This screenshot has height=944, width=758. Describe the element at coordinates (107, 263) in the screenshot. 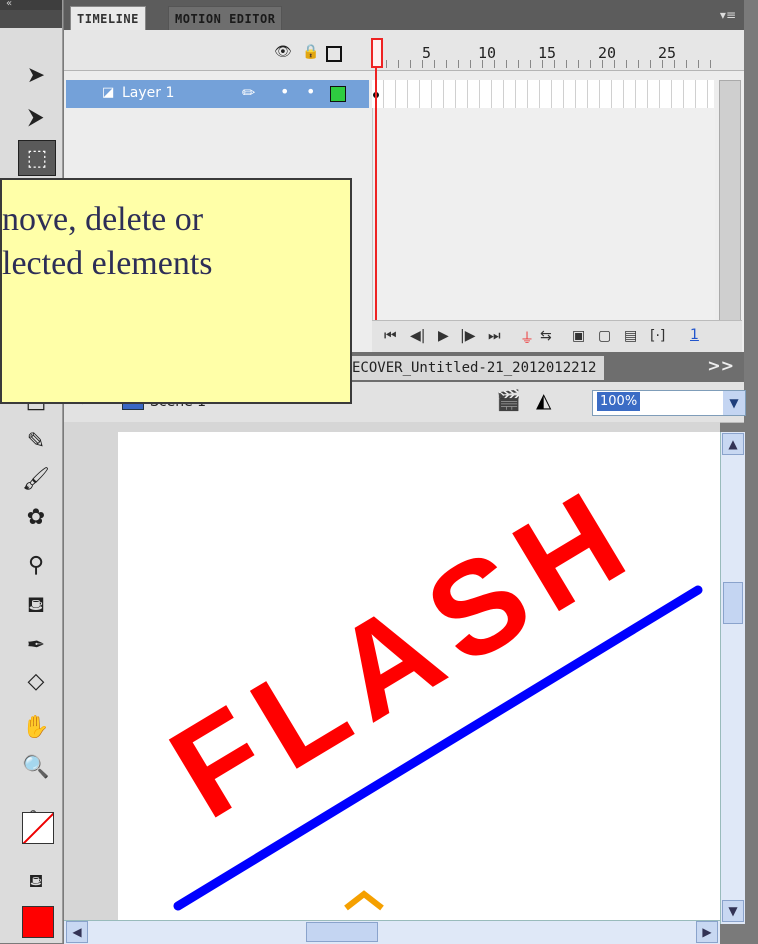

I see `callout-line-2: lected elements` at that location.